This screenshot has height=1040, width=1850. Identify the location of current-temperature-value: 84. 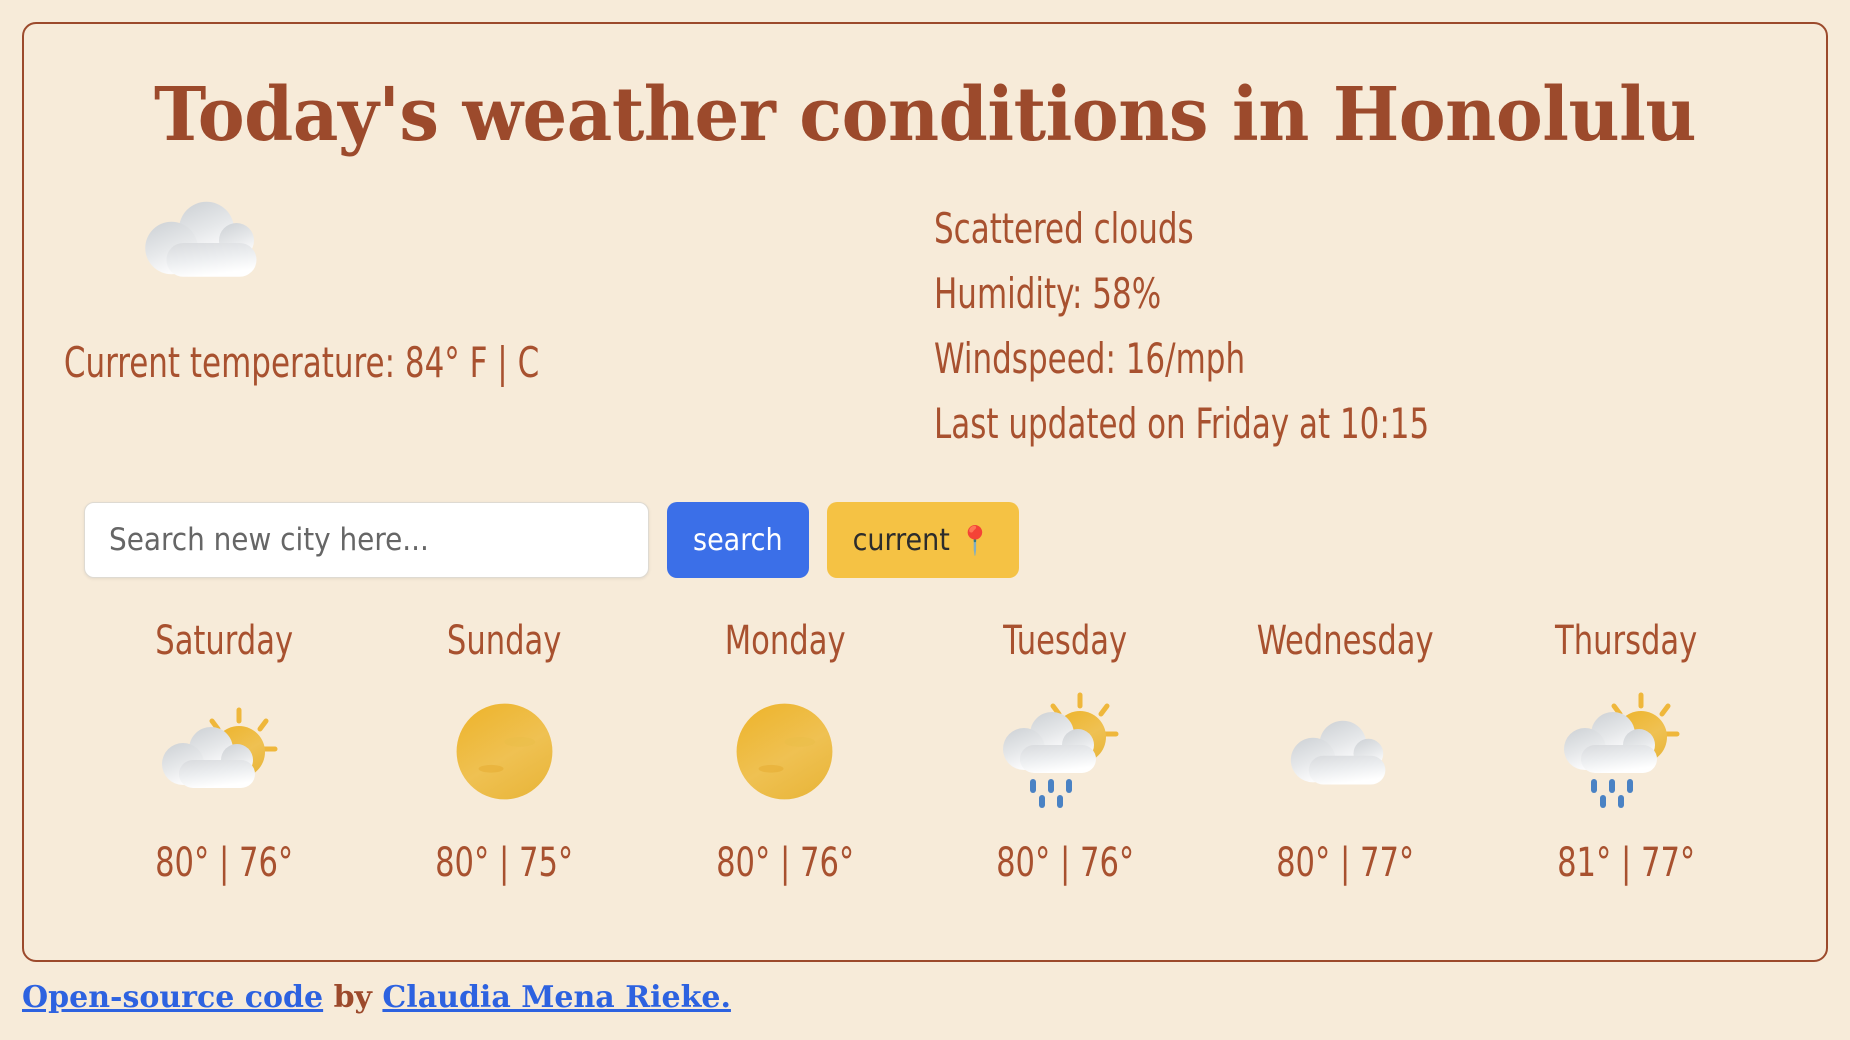
(424, 362).